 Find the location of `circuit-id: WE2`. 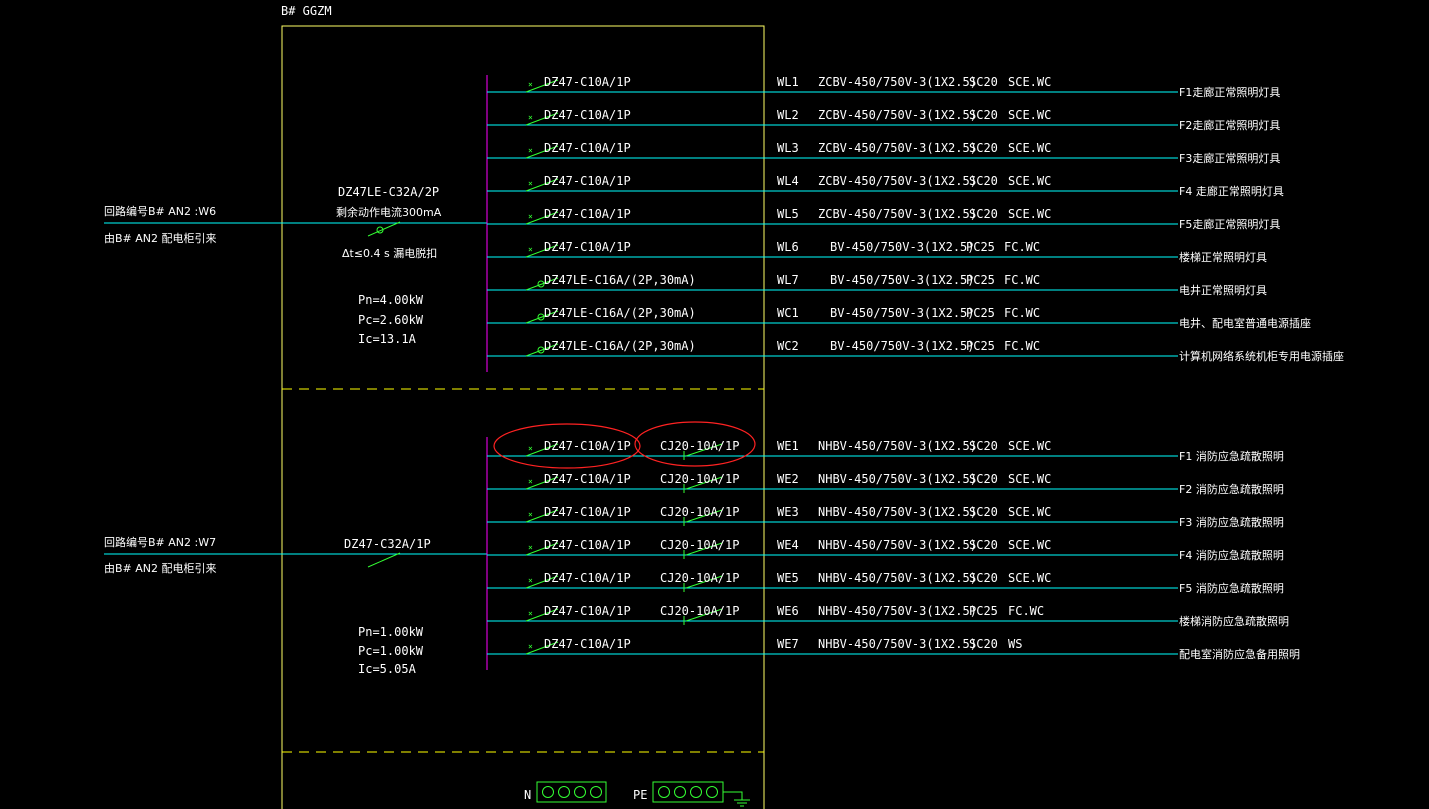

circuit-id: WE2 is located at coordinates (788, 479).